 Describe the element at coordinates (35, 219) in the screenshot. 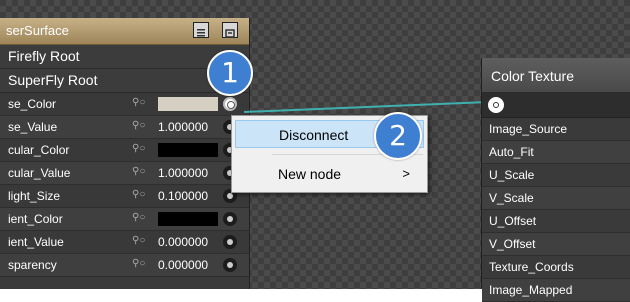

I see `param-name: ient_Color` at that location.